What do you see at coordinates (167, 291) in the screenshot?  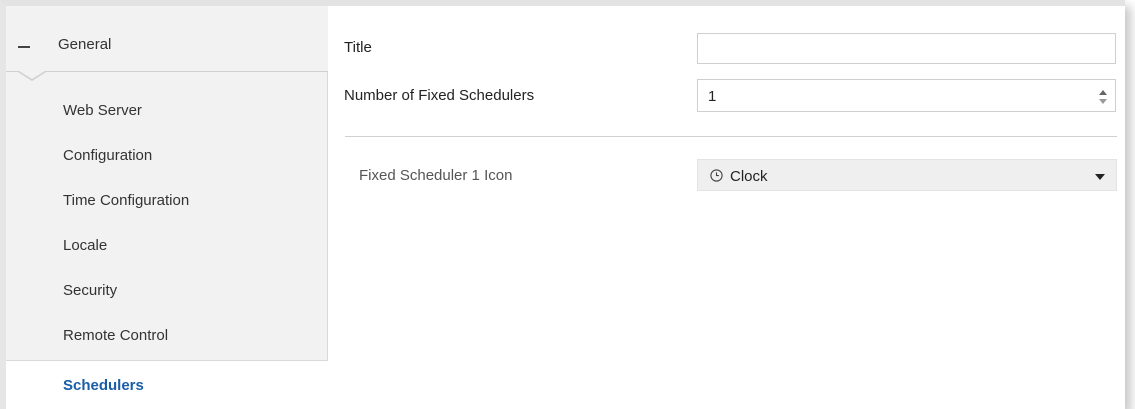 I see `sidebar-item-security: Security` at bounding box center [167, 291].